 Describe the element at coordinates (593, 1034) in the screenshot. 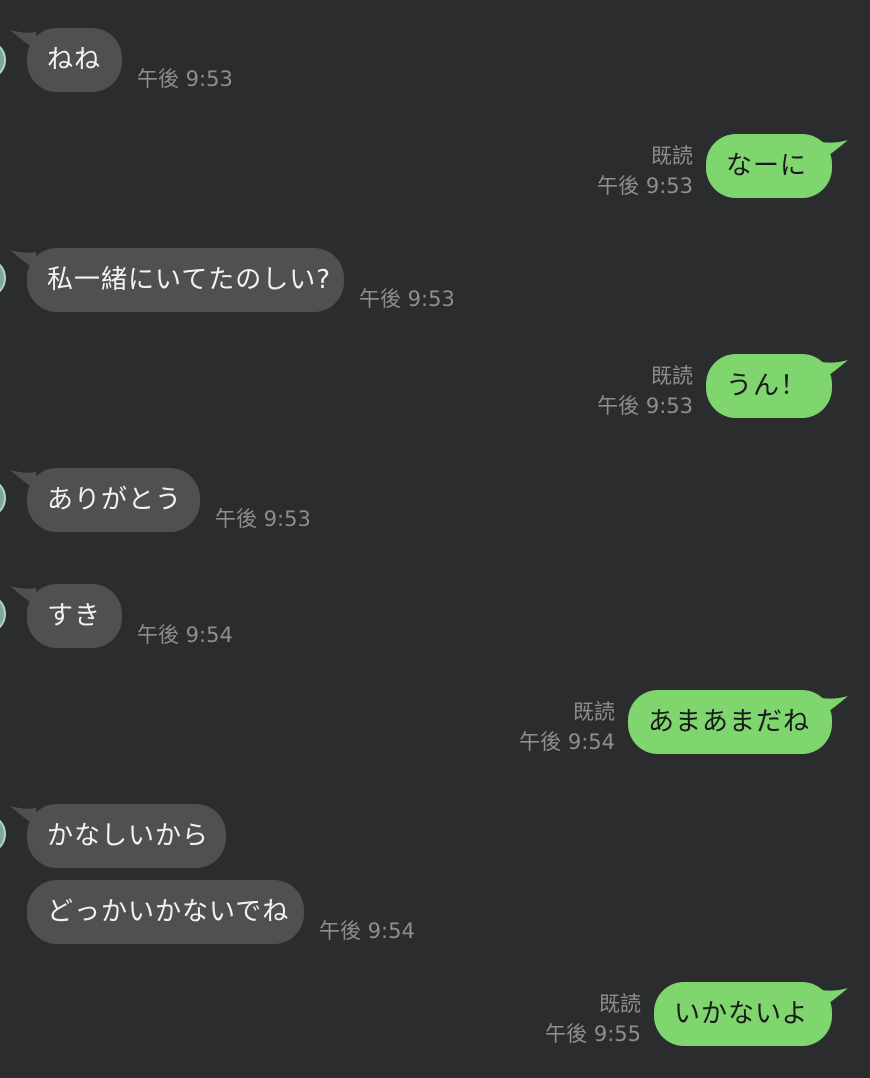

I see `message-timestamp: 午後 9:55` at that location.